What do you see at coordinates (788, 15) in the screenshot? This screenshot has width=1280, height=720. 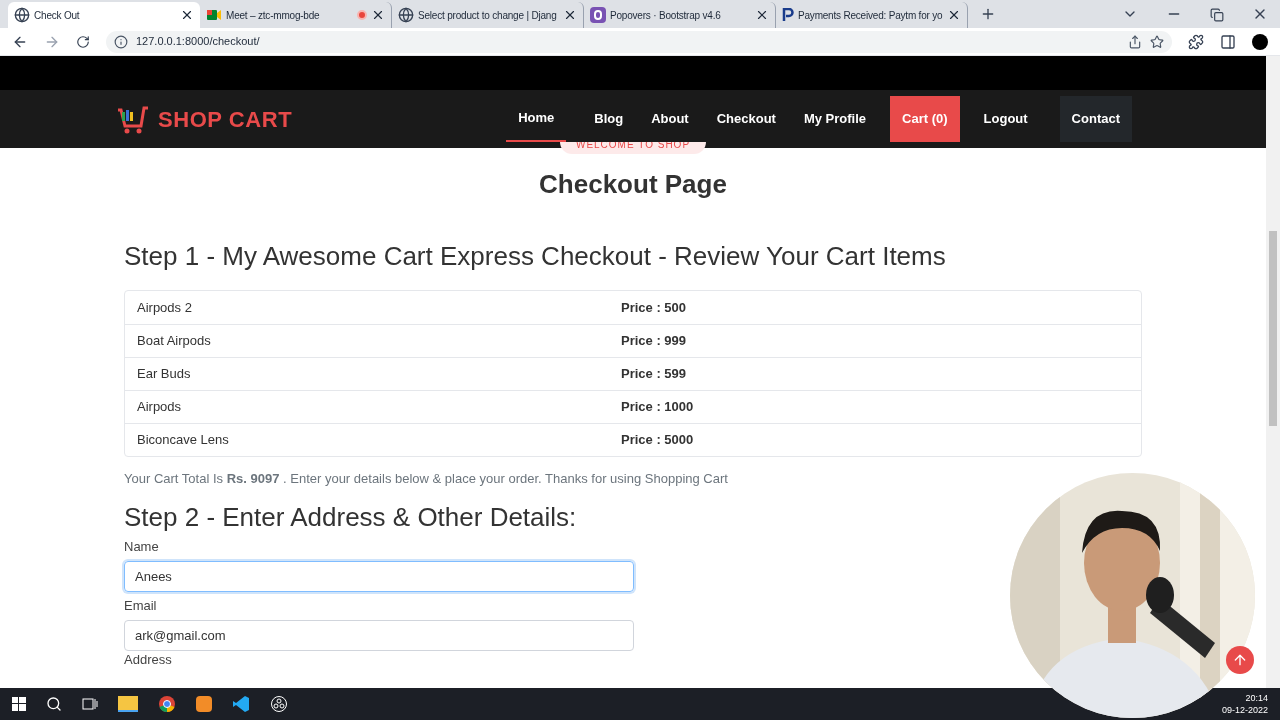 I see `paytm-icon` at bounding box center [788, 15].